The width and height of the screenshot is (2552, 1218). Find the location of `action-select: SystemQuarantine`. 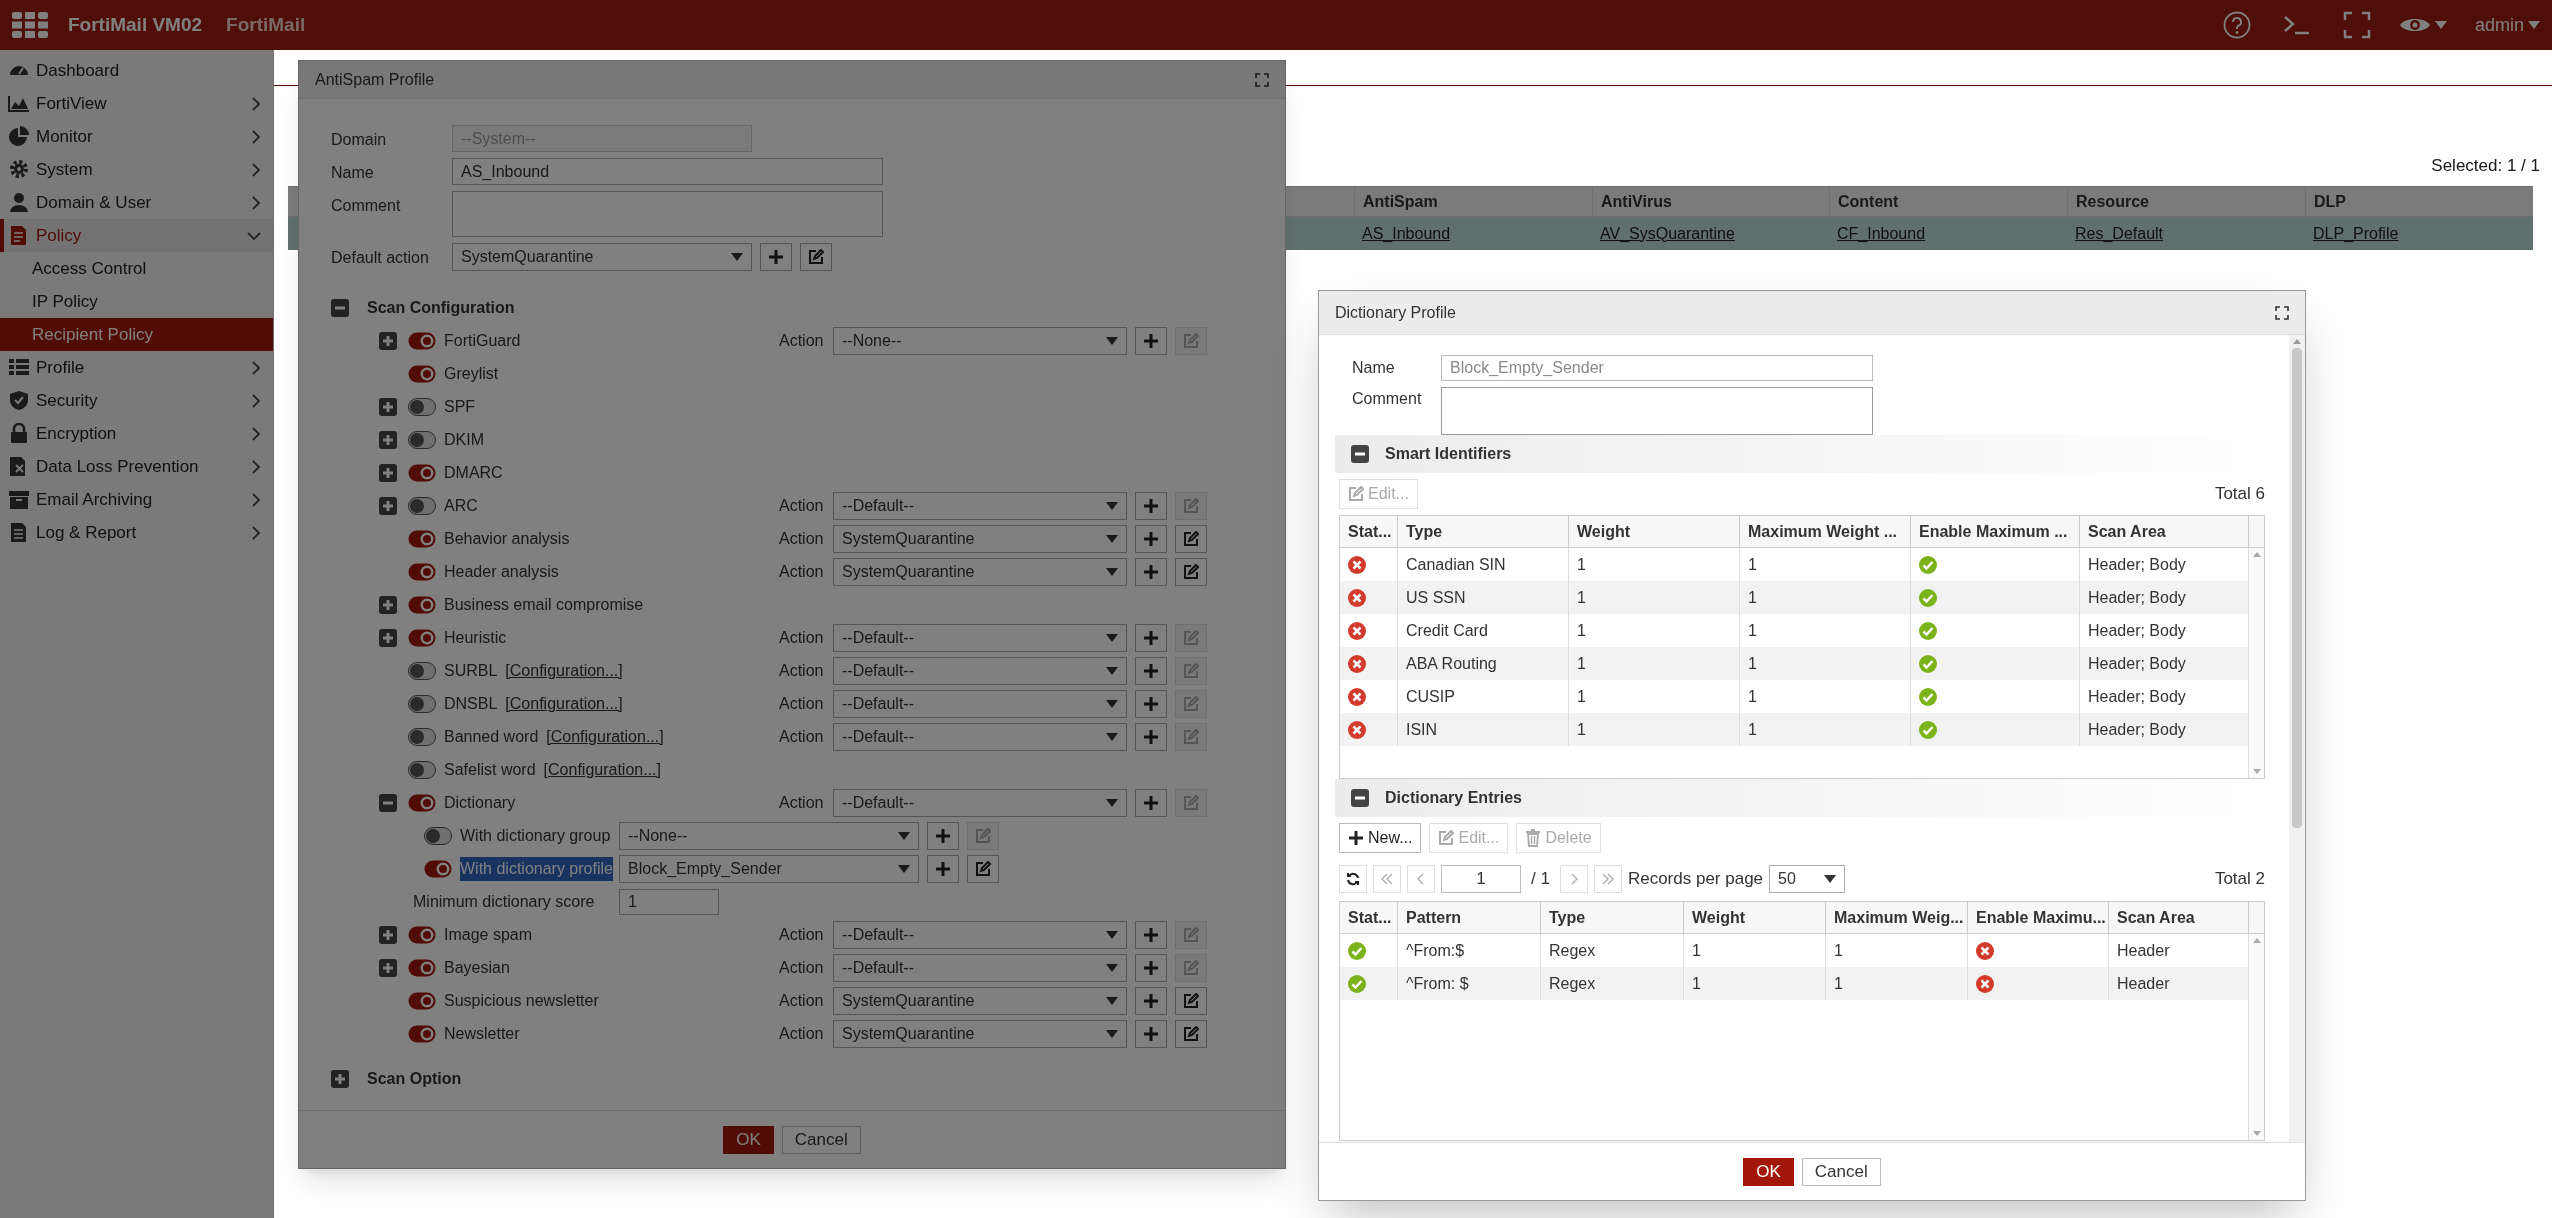

action-select: SystemQuarantine is located at coordinates (980, 1000).